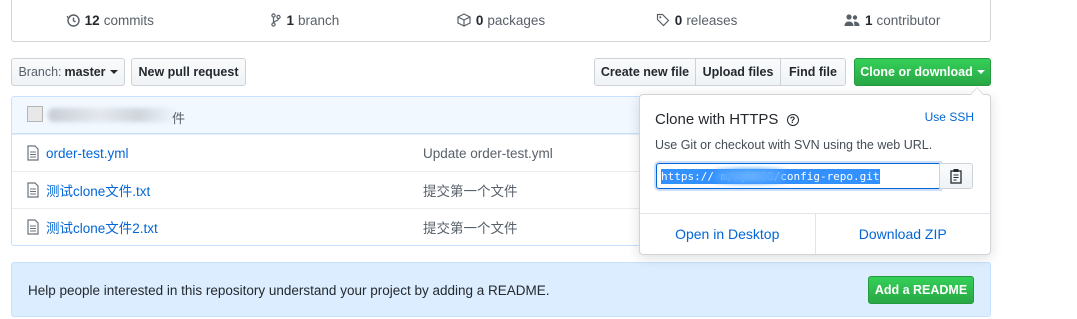  Describe the element at coordinates (645, 72) in the screenshot. I see `create-new-file-button: Create new file` at that location.